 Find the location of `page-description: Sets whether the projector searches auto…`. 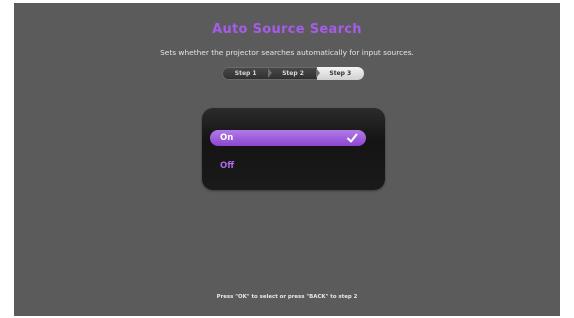

page-description: Sets whether the projector searches auto… is located at coordinates (287, 52).